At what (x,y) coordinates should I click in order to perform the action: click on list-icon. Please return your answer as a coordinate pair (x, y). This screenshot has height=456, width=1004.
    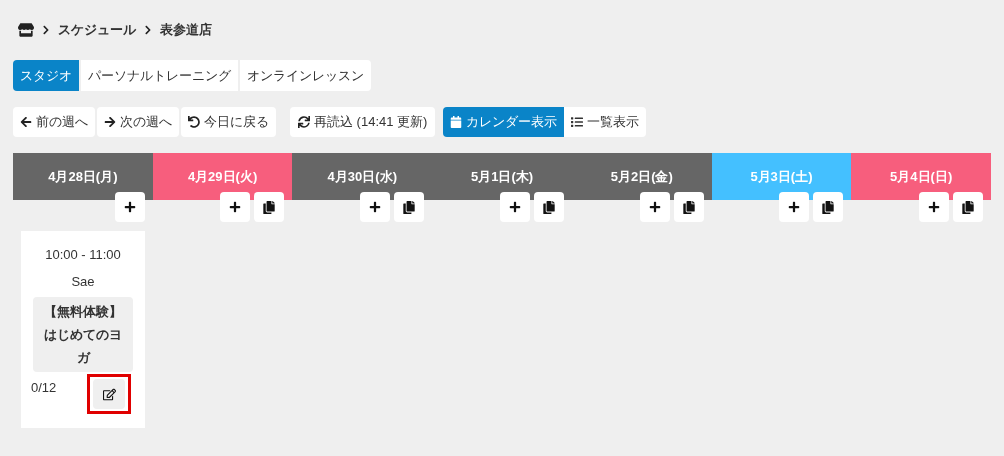
    Looking at the image, I should click on (577, 122).